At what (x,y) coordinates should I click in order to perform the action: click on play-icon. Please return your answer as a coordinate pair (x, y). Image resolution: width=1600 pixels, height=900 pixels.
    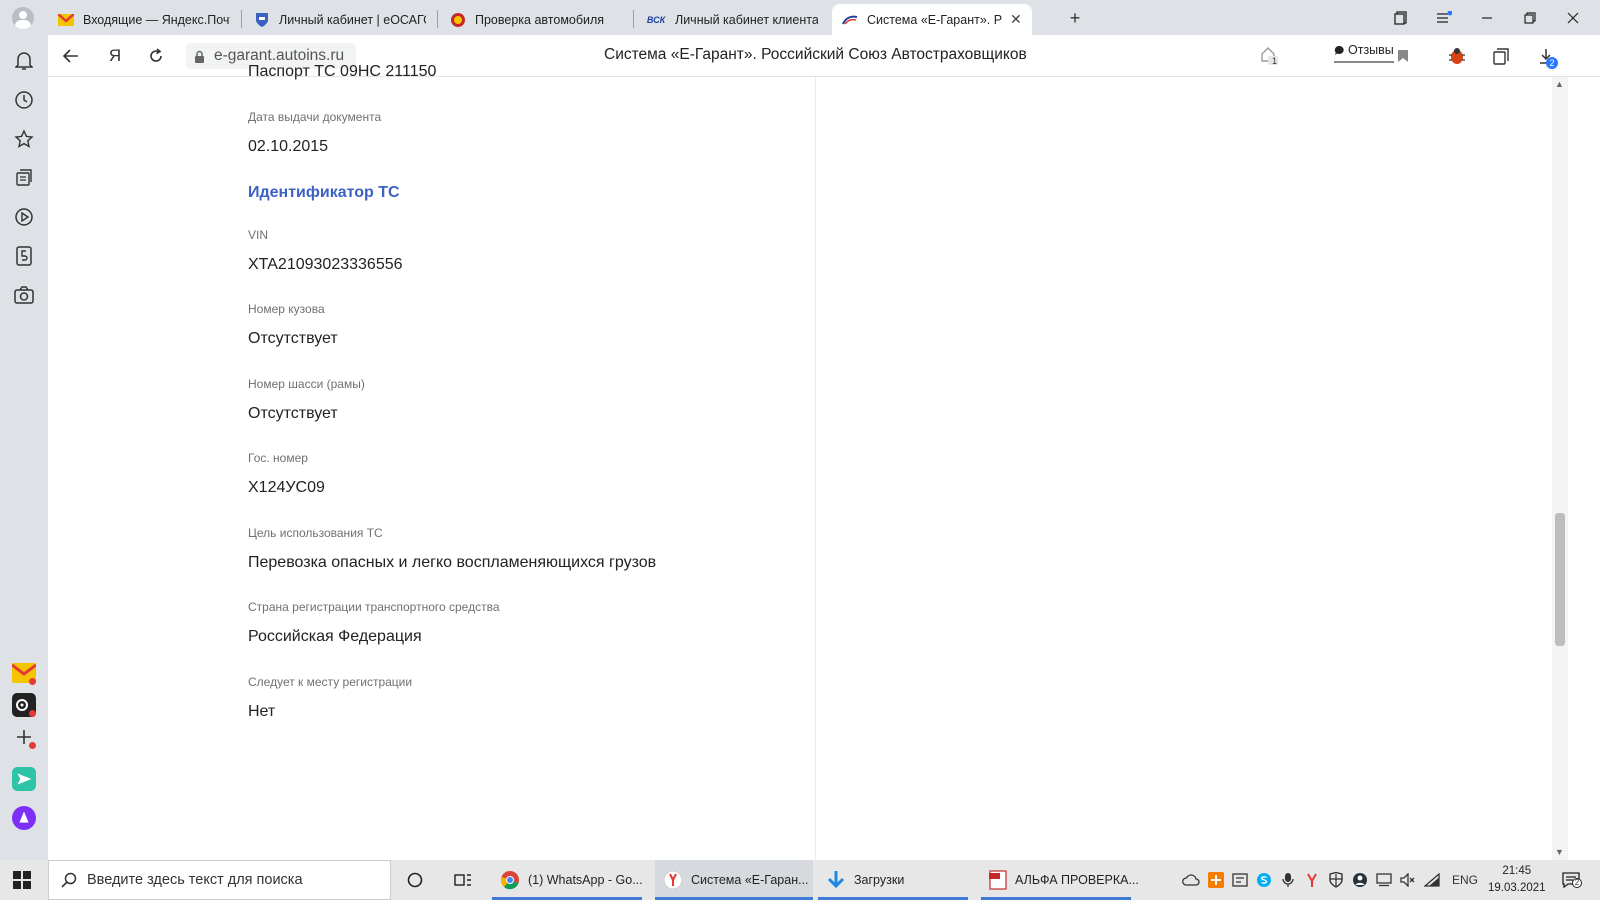
    Looking at the image, I should click on (24, 217).